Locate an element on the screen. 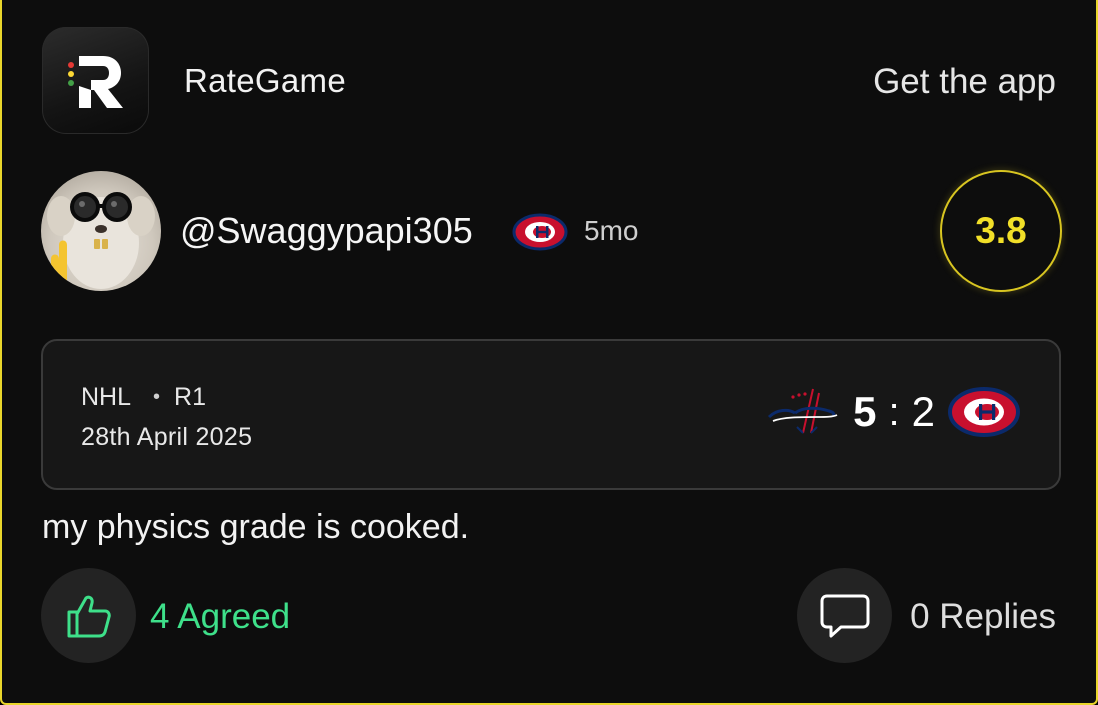 The height and width of the screenshot is (705, 1098). rategame-logo-icon is located at coordinates (95, 81).